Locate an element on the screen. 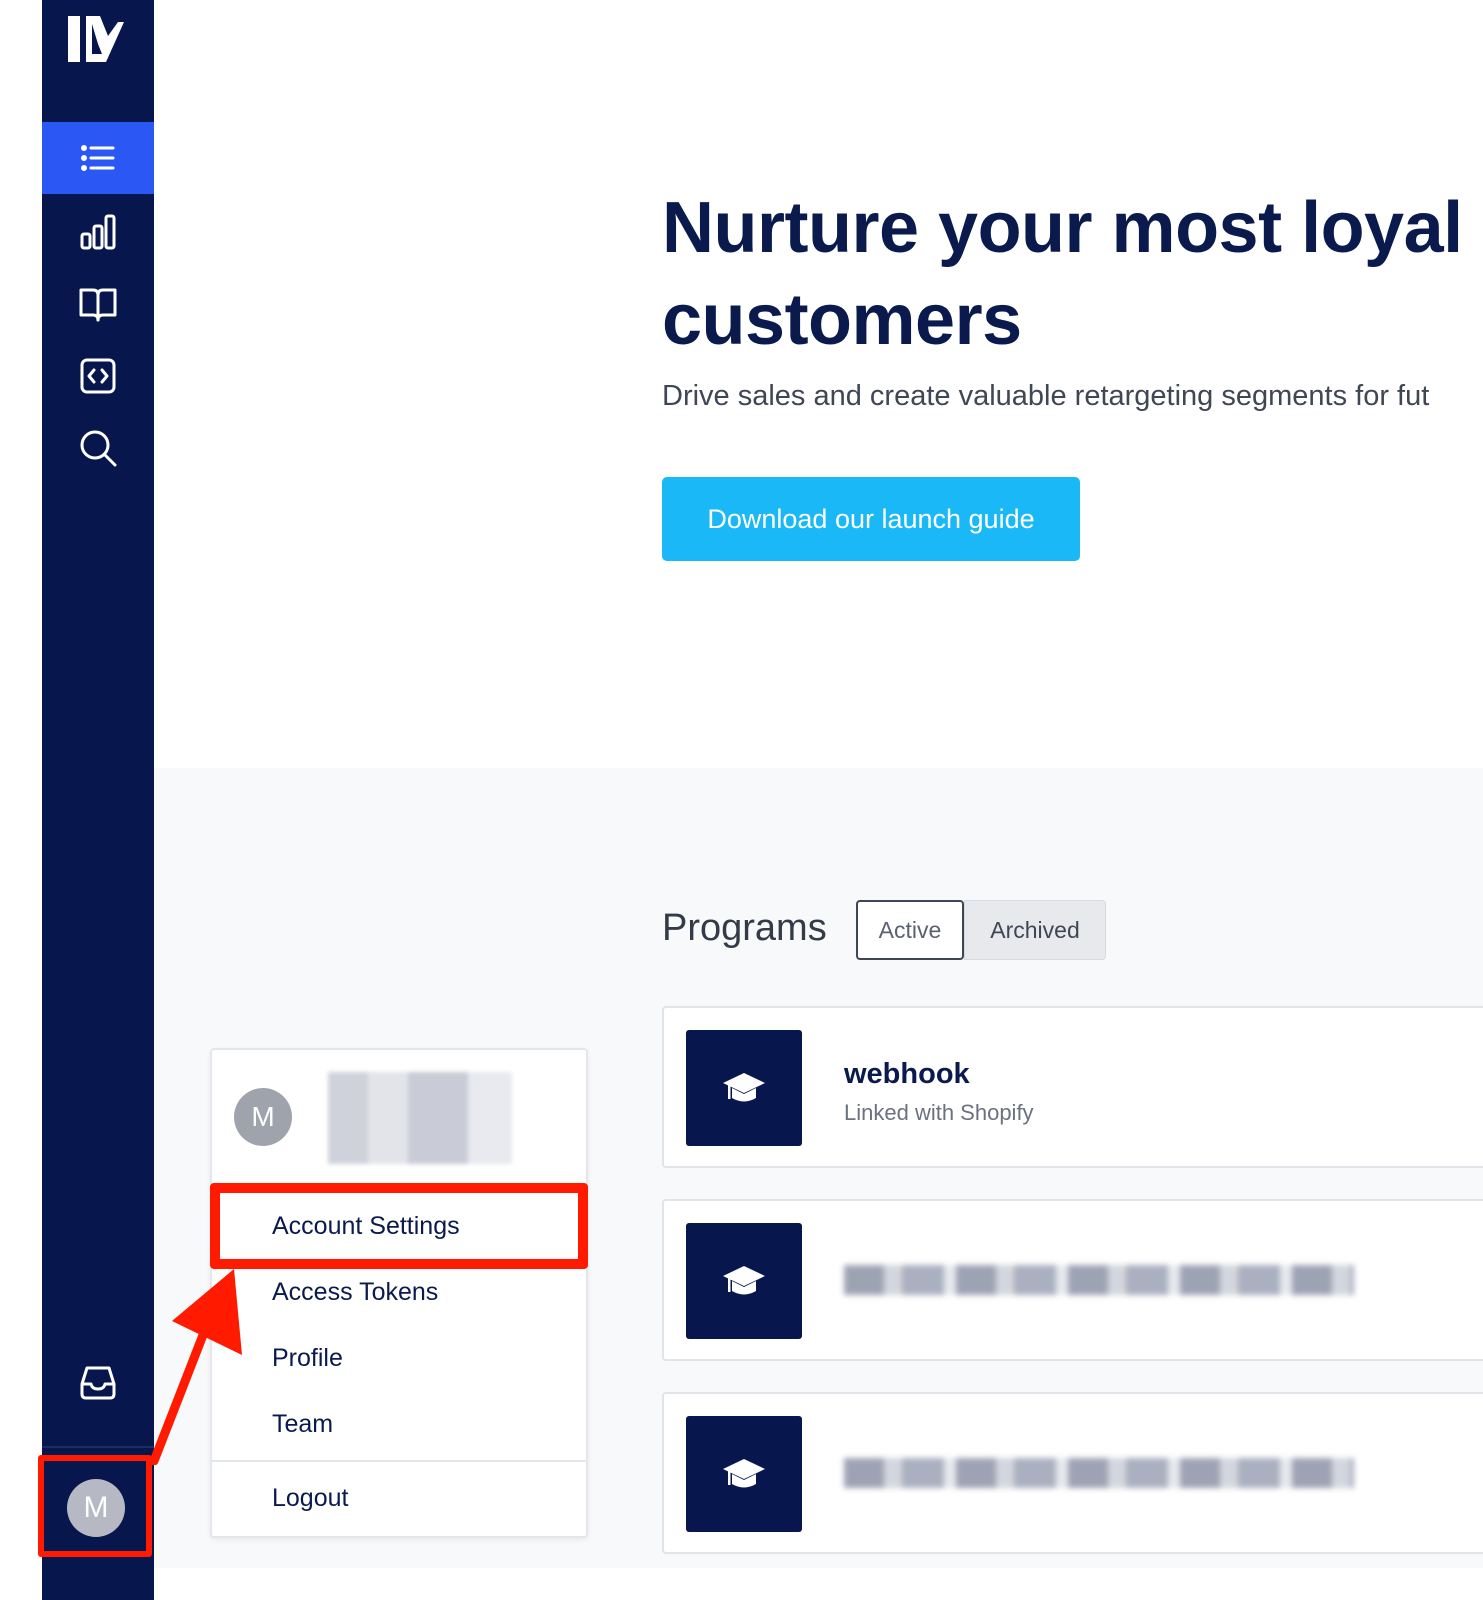 The width and height of the screenshot is (1483, 1600). nav-integrations-button is located at coordinates (98, 376).